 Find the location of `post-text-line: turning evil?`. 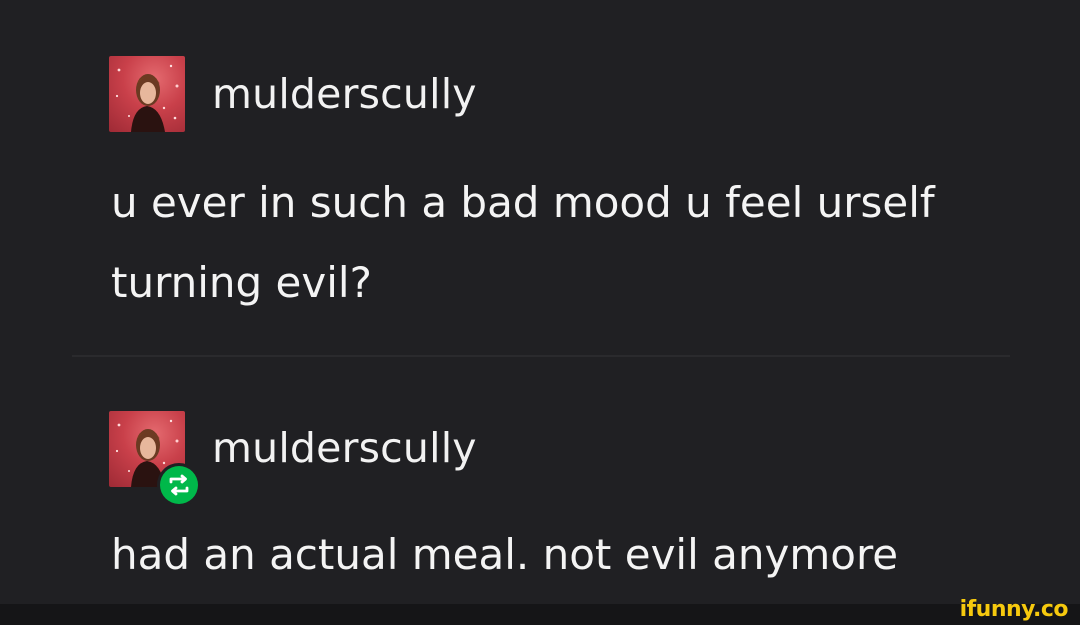

post-text-line: turning evil? is located at coordinates (241, 282).